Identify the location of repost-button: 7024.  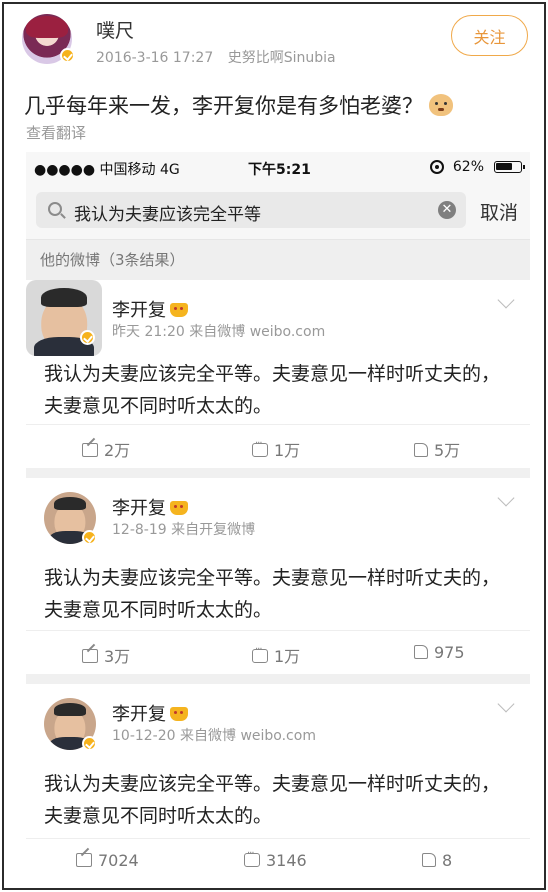
(107, 860).